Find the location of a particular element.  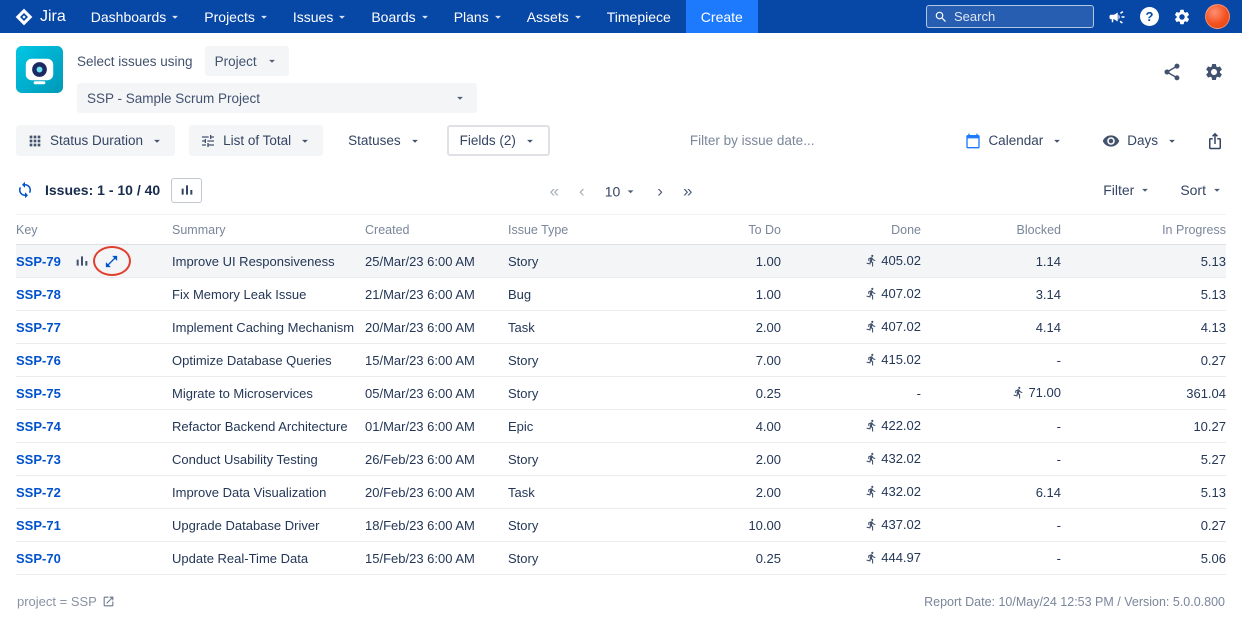

jira-home-link: Jira is located at coordinates (40, 17).